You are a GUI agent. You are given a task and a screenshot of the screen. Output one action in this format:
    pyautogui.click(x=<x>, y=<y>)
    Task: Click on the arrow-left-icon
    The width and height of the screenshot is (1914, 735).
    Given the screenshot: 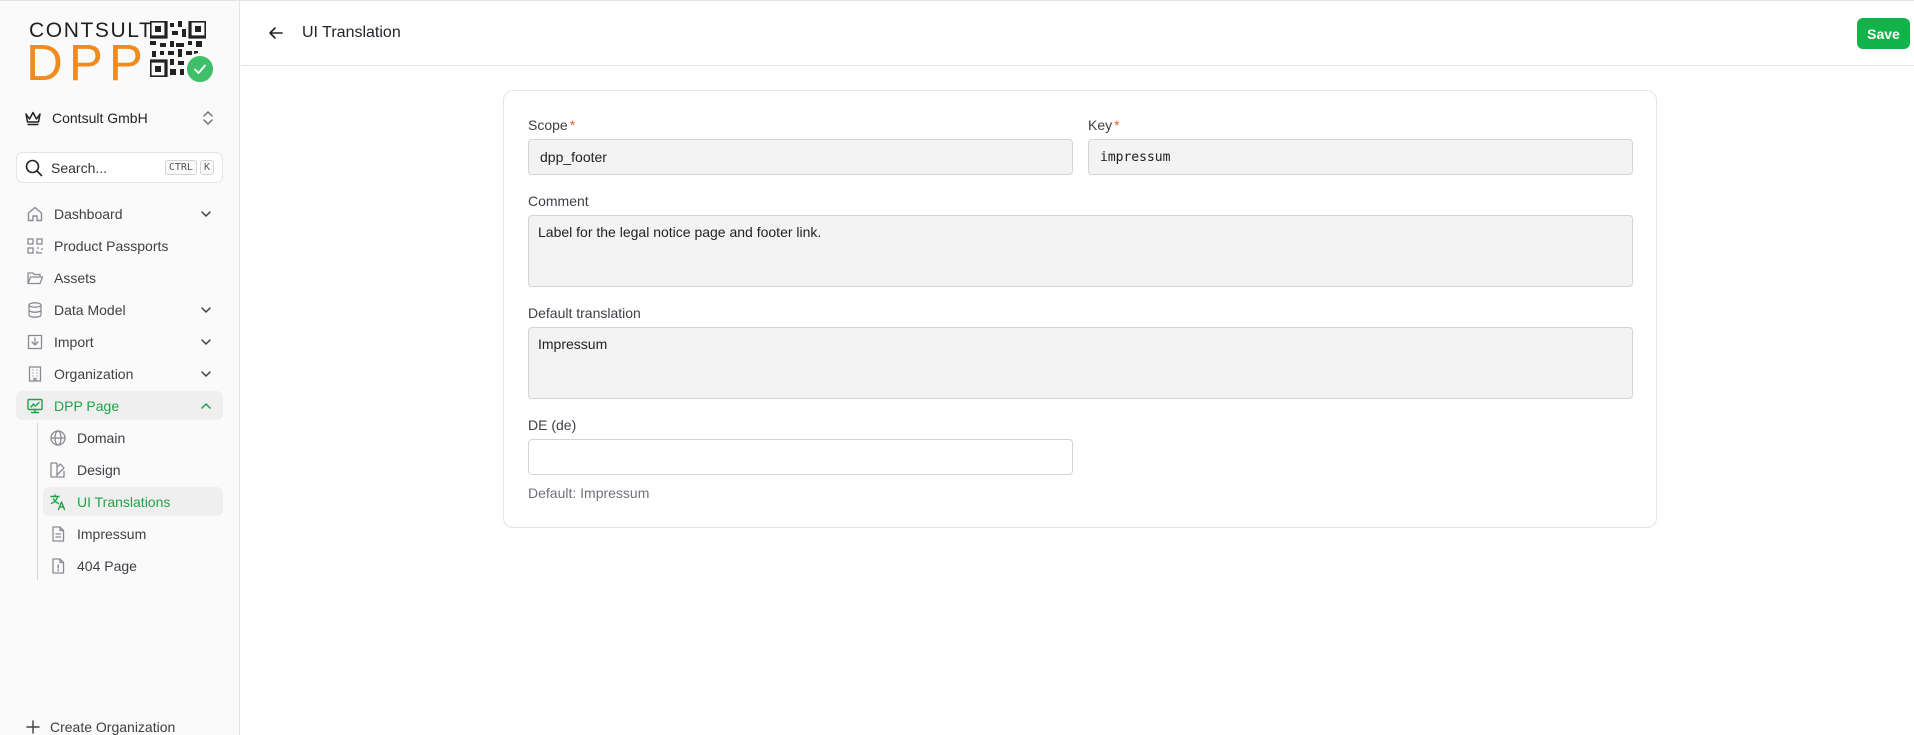 What is the action you would take?
    pyautogui.click(x=276, y=33)
    